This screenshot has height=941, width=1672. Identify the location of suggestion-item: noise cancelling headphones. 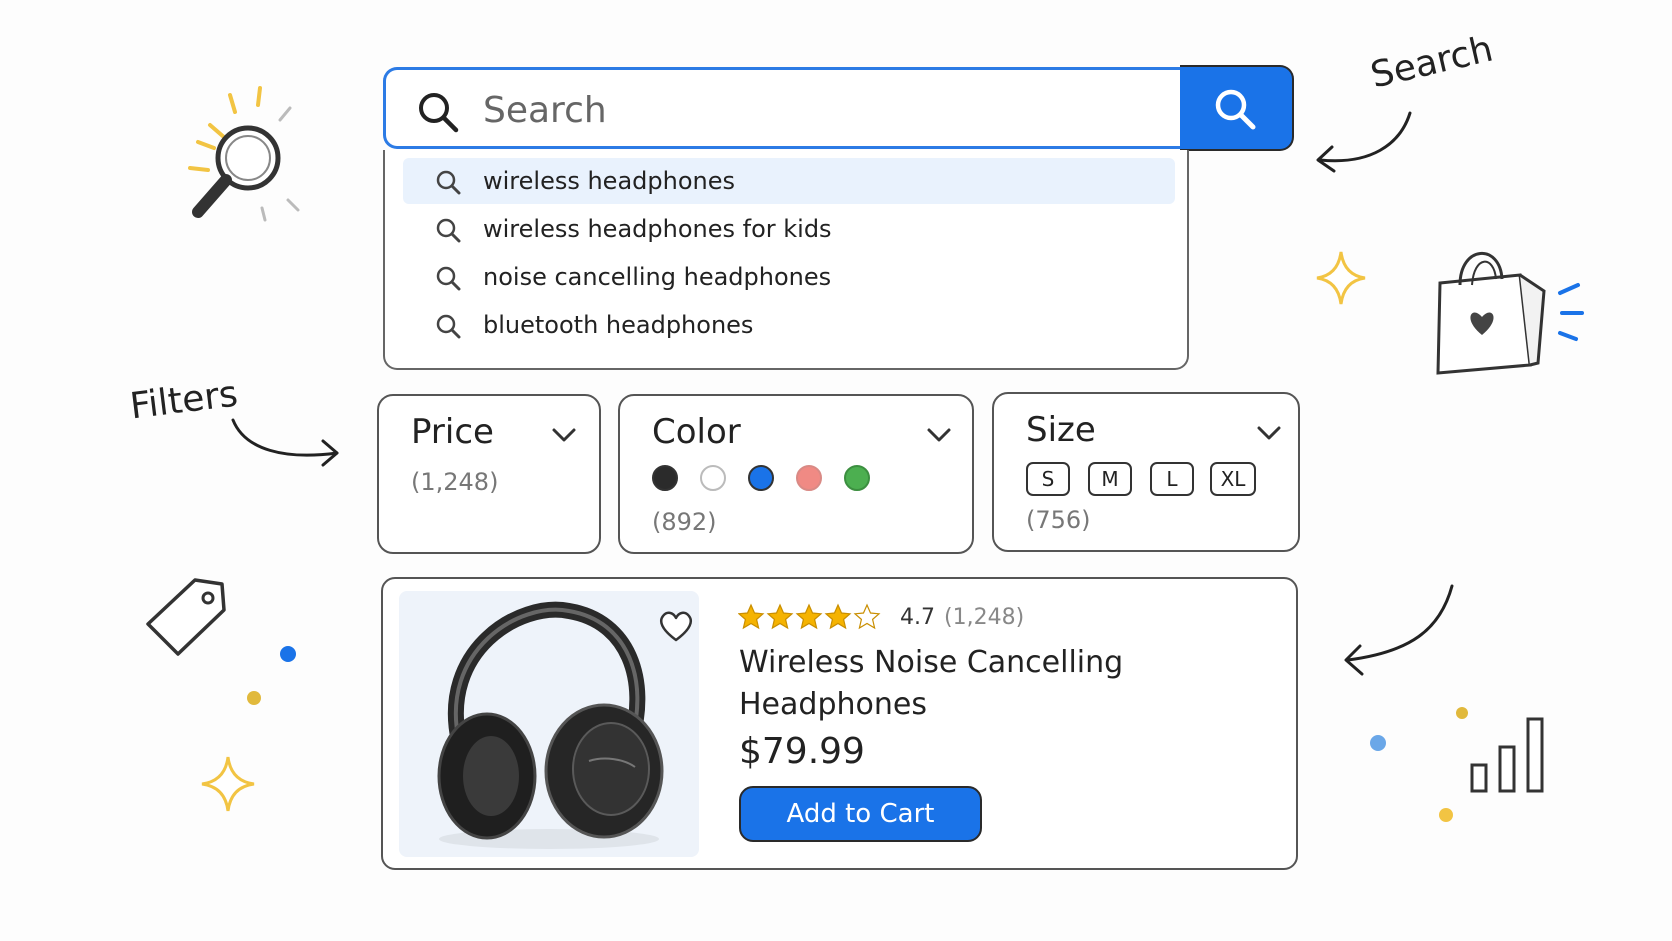
(789, 277).